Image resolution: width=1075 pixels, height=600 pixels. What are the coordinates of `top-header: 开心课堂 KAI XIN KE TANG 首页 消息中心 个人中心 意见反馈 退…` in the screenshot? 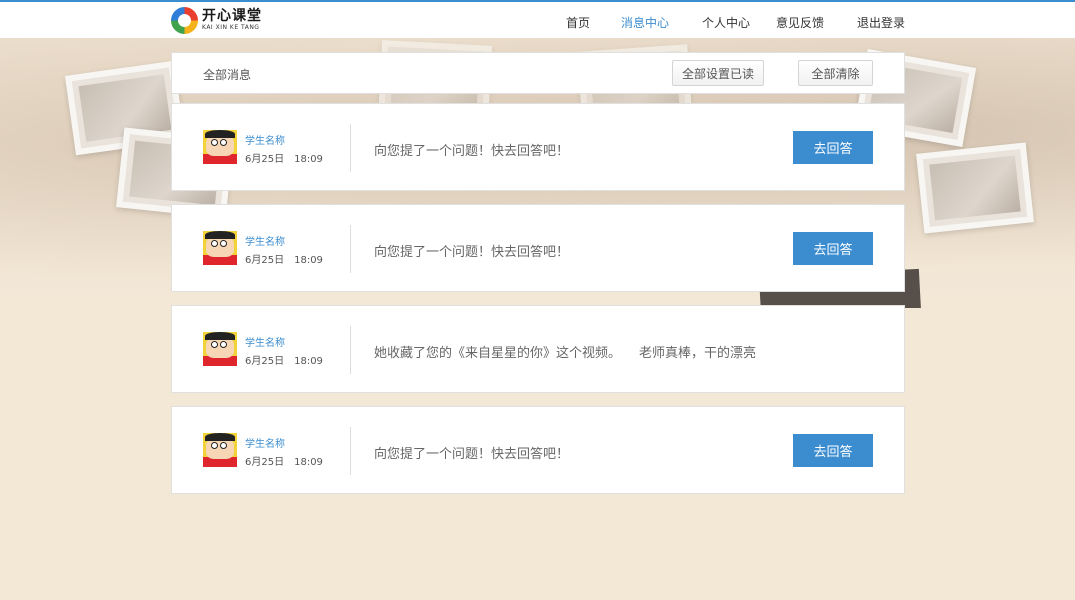 It's located at (537, 19).